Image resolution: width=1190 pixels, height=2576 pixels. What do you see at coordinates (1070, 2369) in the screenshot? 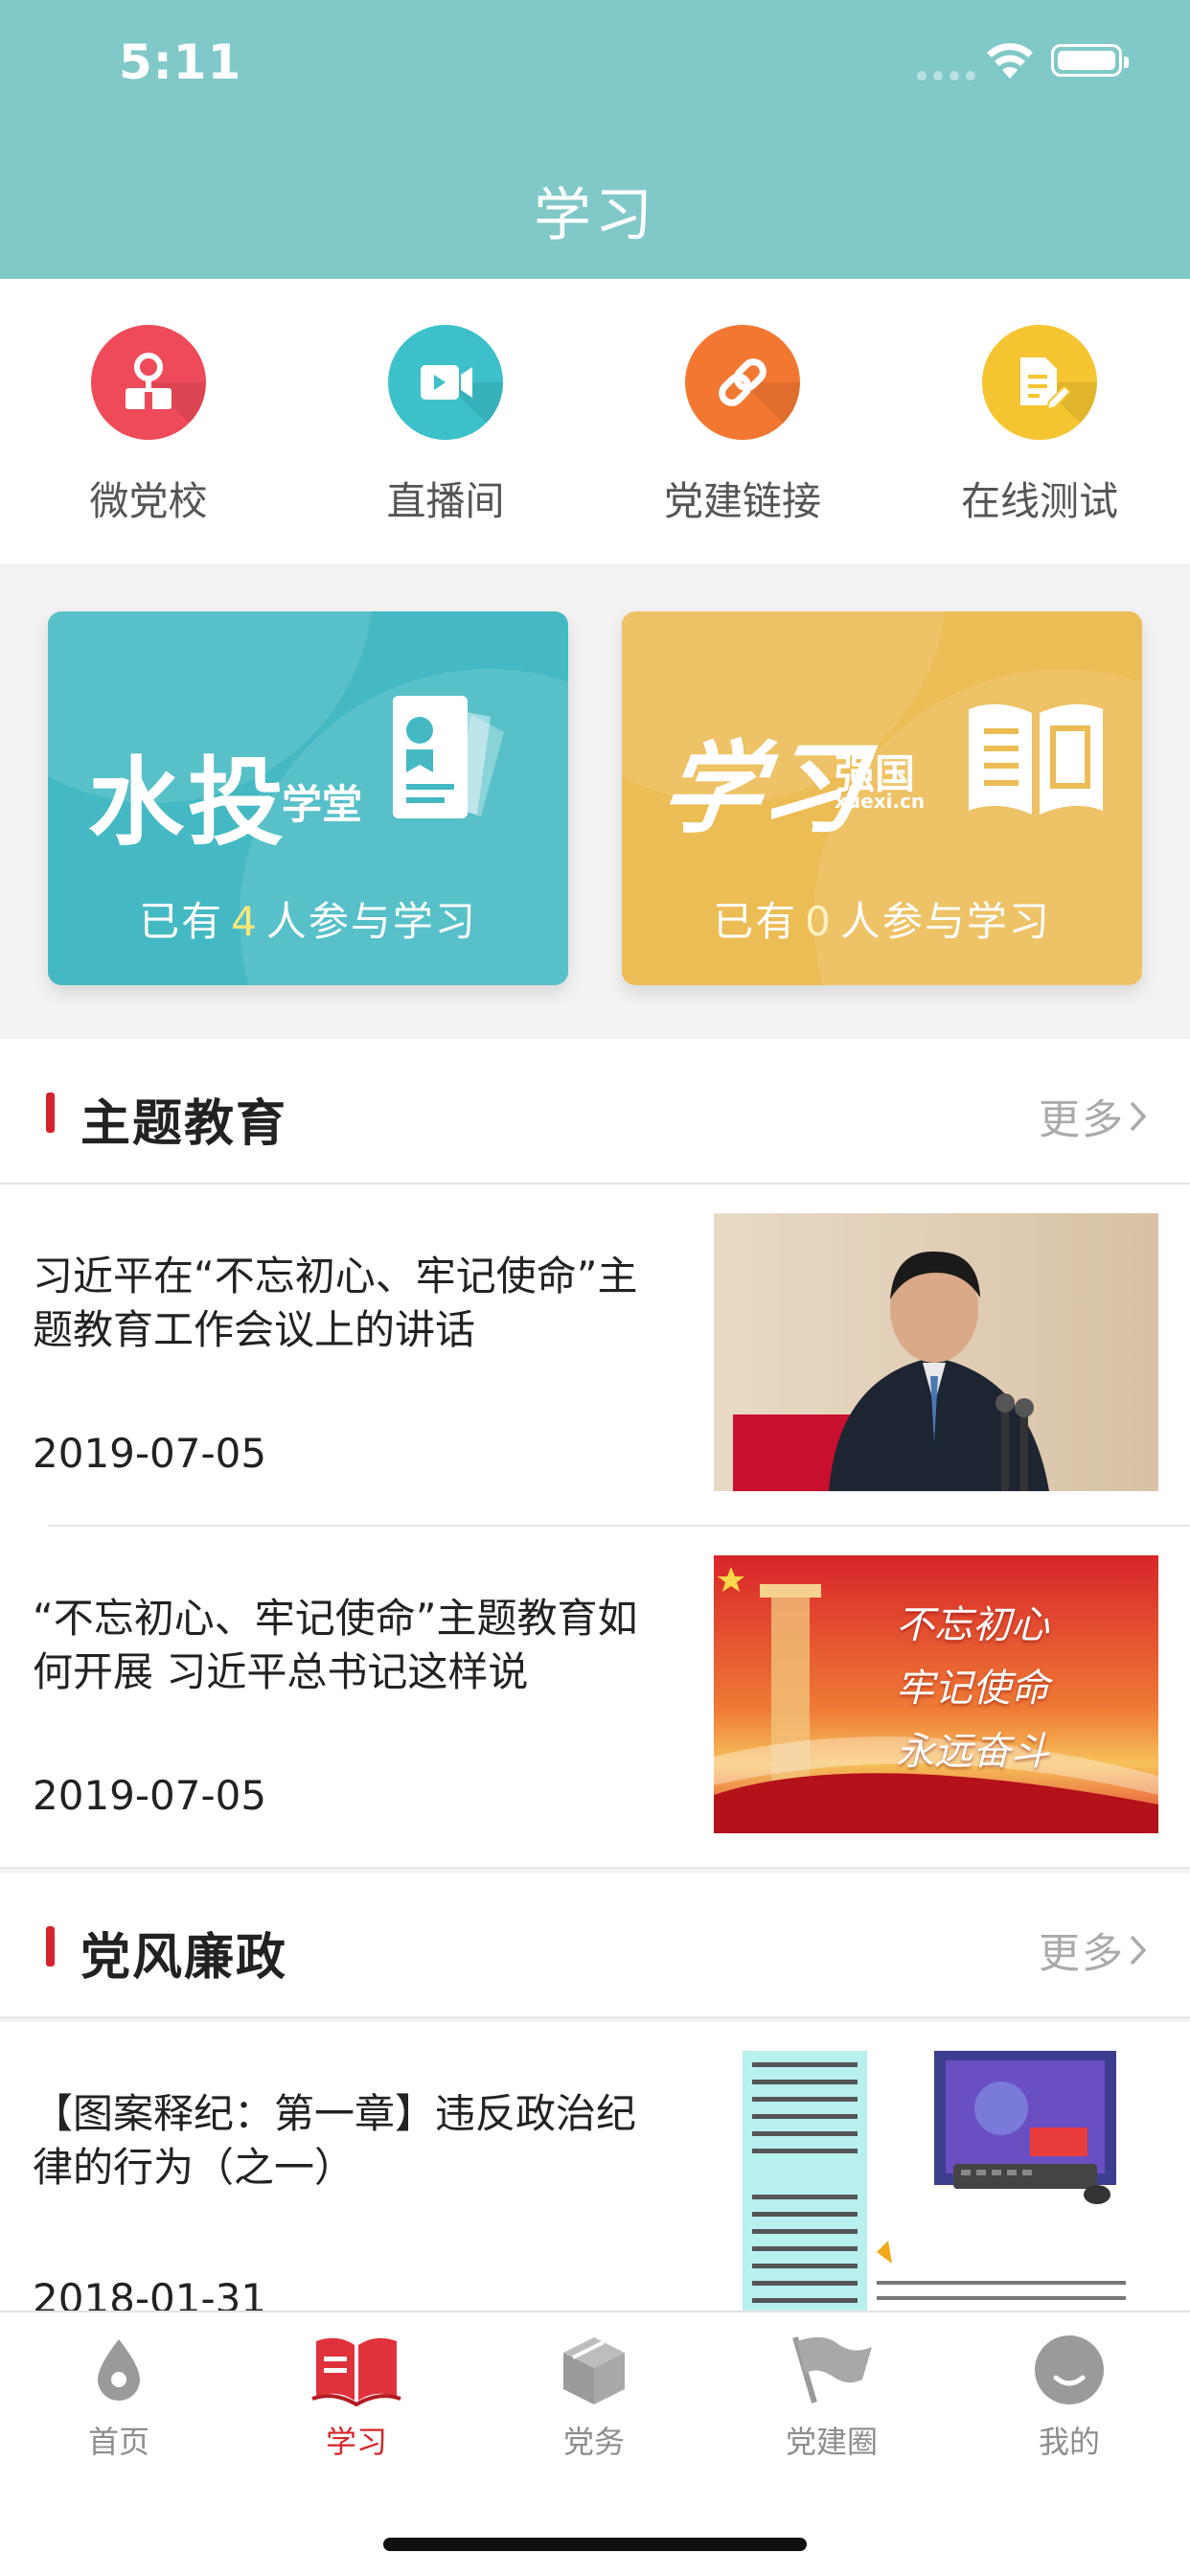
I see `smile-icon` at bounding box center [1070, 2369].